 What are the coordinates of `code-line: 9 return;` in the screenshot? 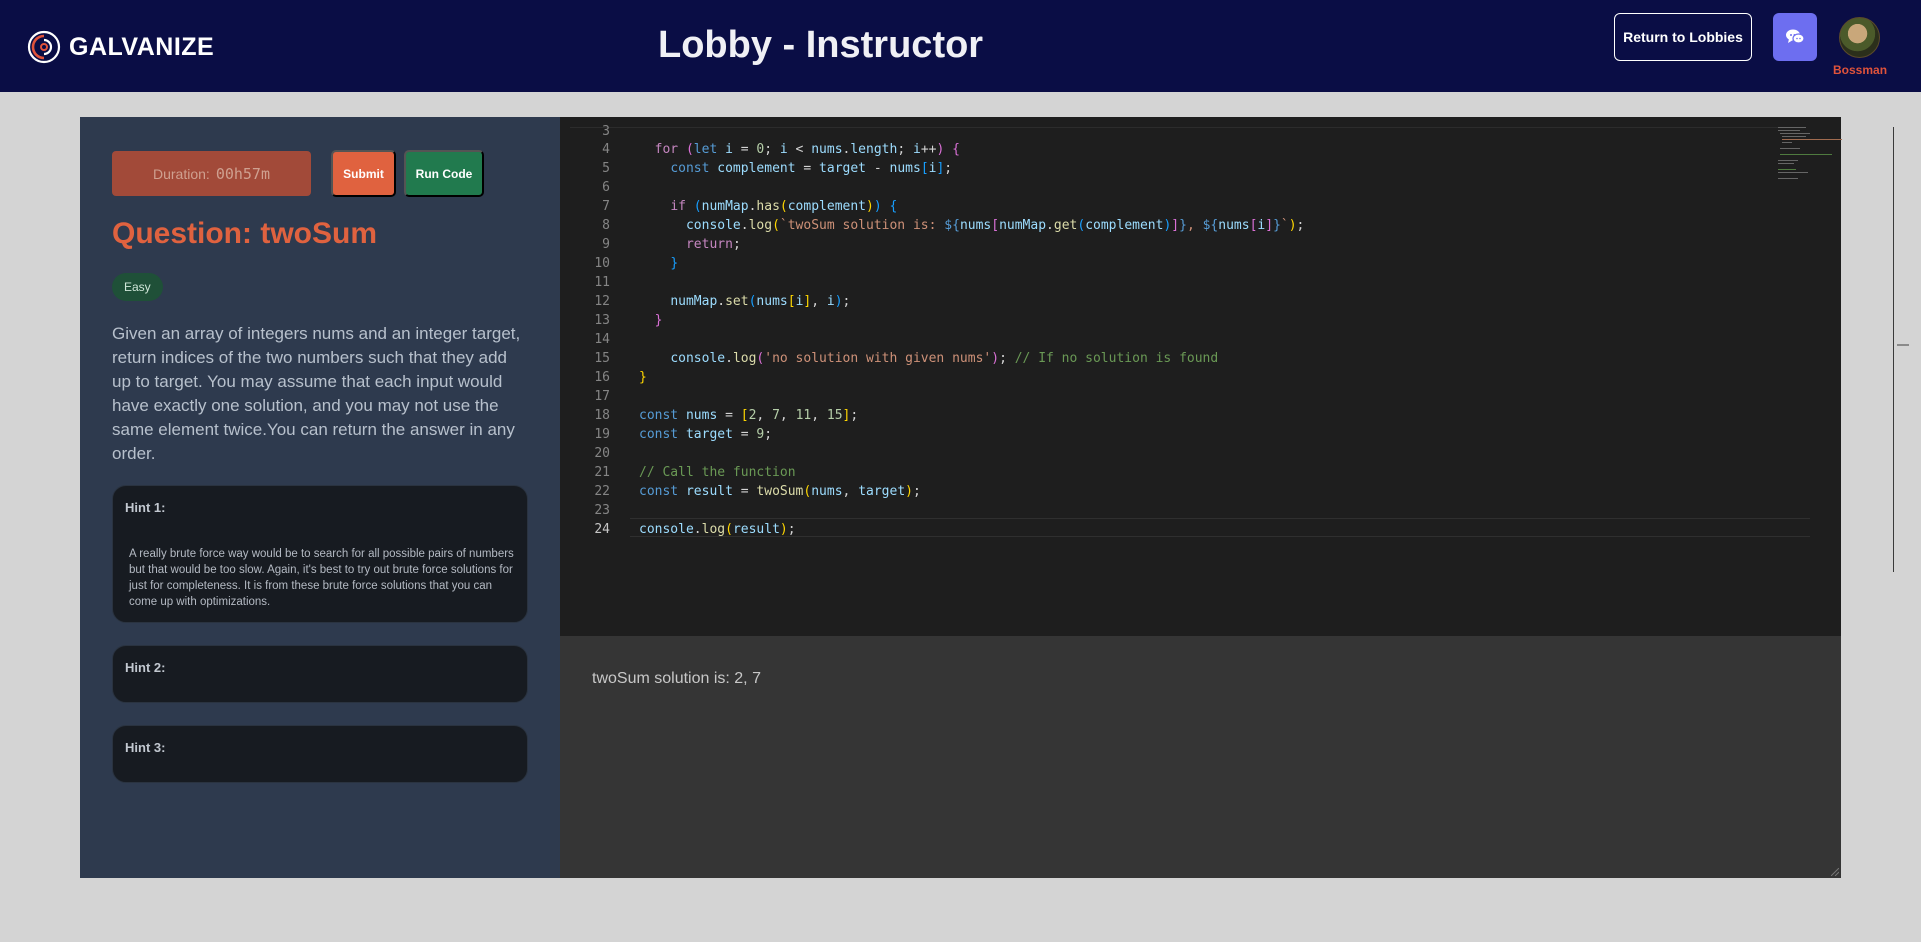 It's located at (1175, 246).